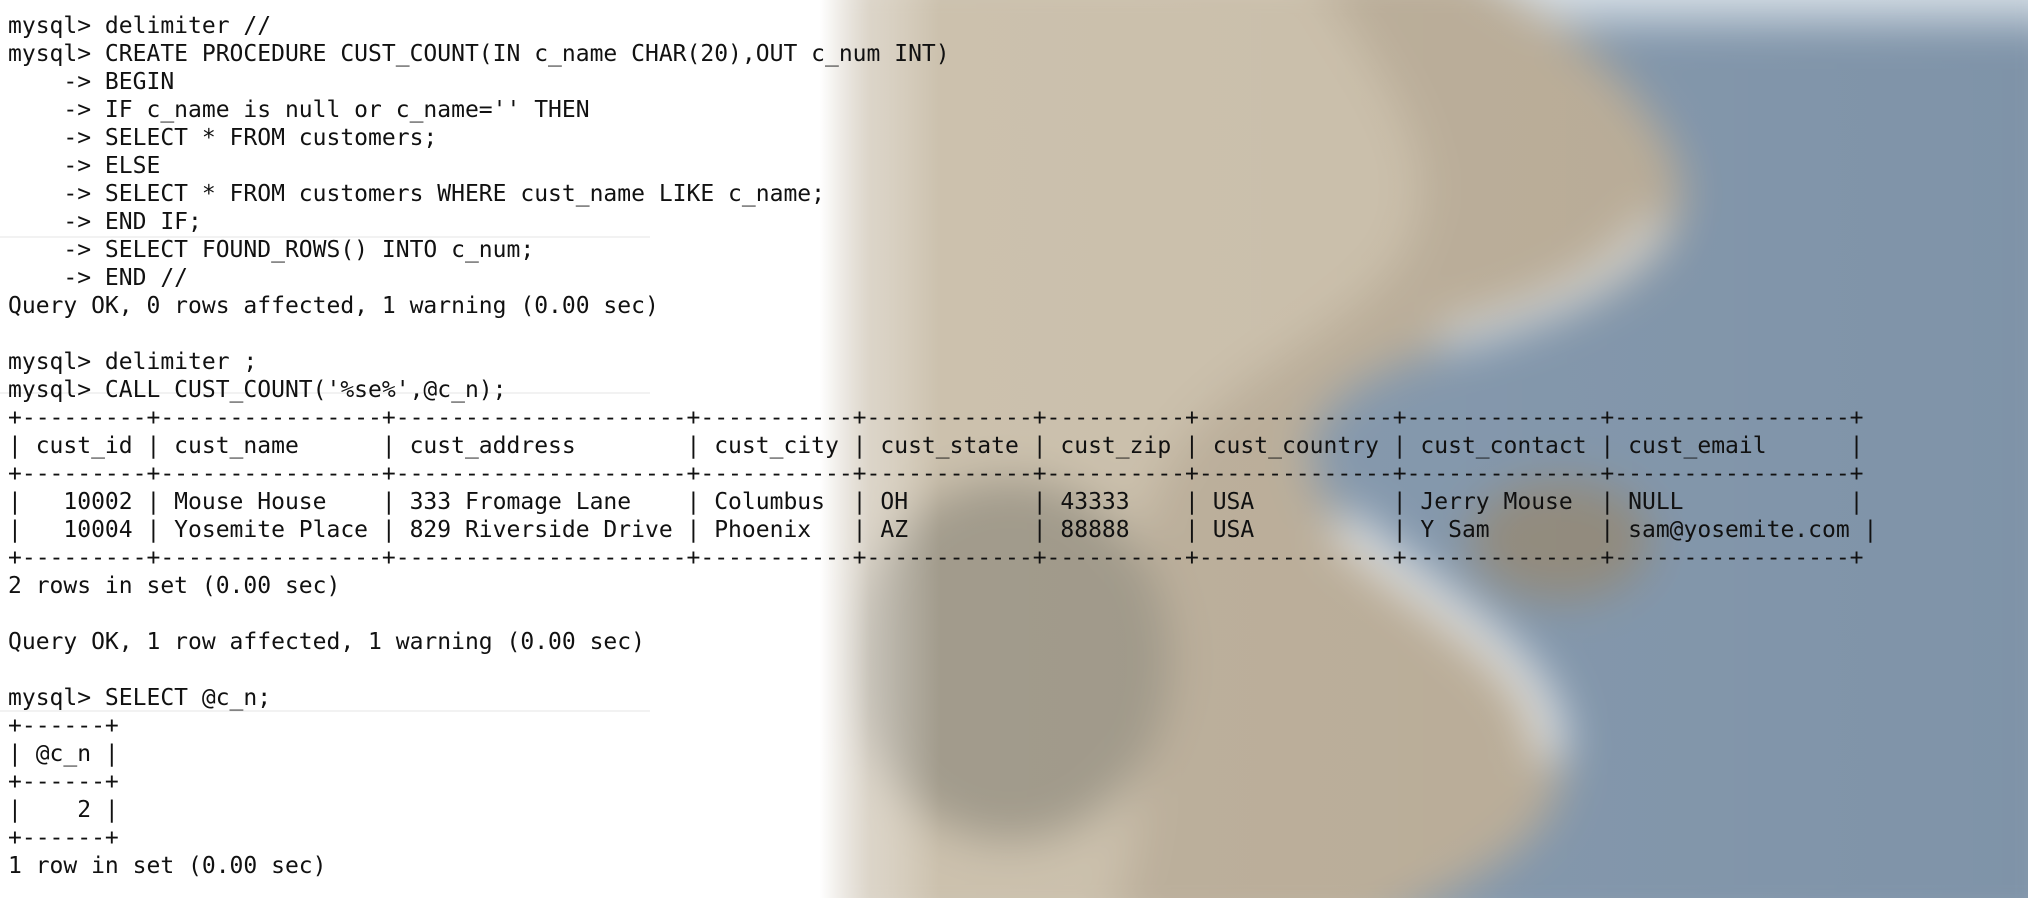 The height and width of the screenshot is (898, 2028). What do you see at coordinates (167, 866) in the screenshot?
I see `terminal-line: 1 row in set (0.00 sec)` at bounding box center [167, 866].